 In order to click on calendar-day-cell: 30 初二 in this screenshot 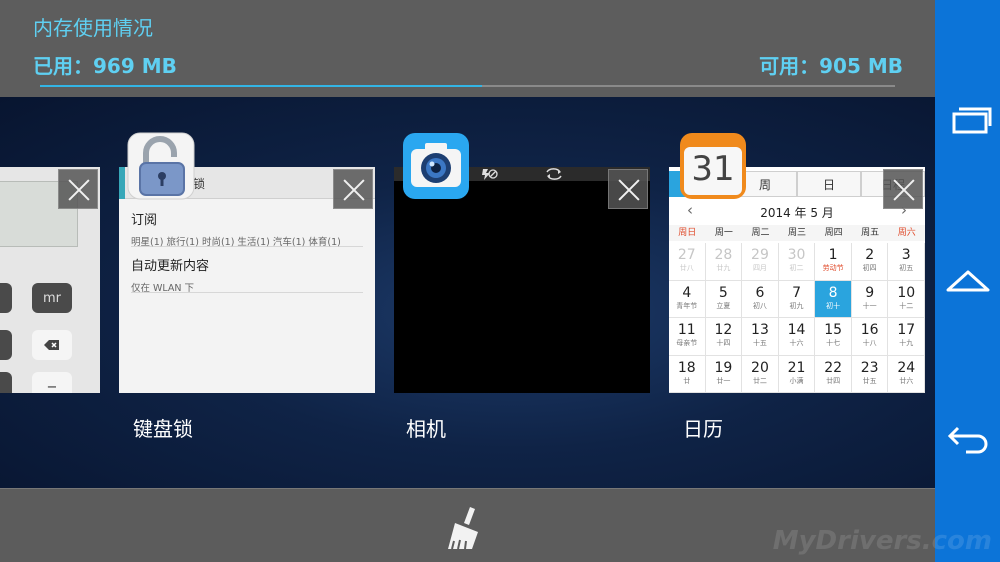, I will do `click(797, 262)`.